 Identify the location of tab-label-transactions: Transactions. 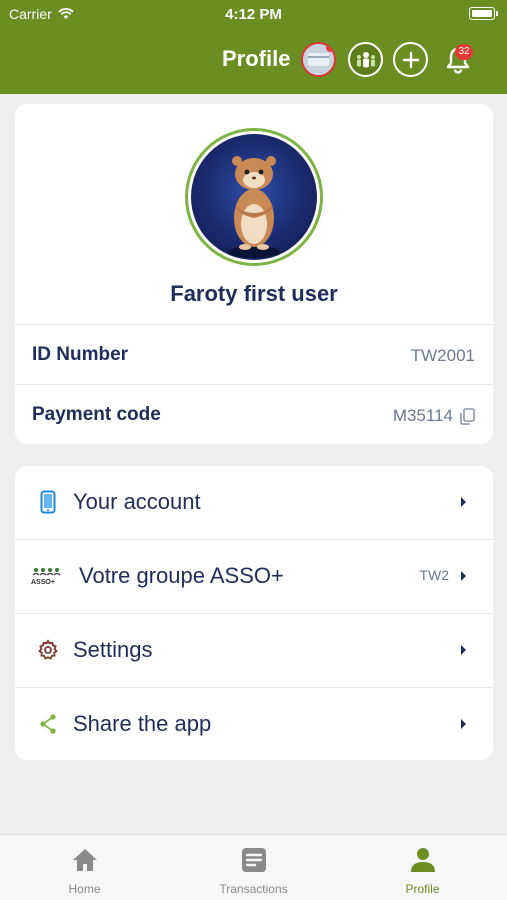
(253, 889).